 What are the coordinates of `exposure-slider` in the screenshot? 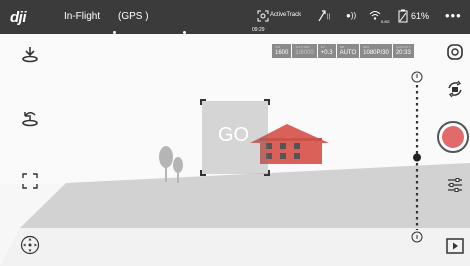 It's located at (417, 158).